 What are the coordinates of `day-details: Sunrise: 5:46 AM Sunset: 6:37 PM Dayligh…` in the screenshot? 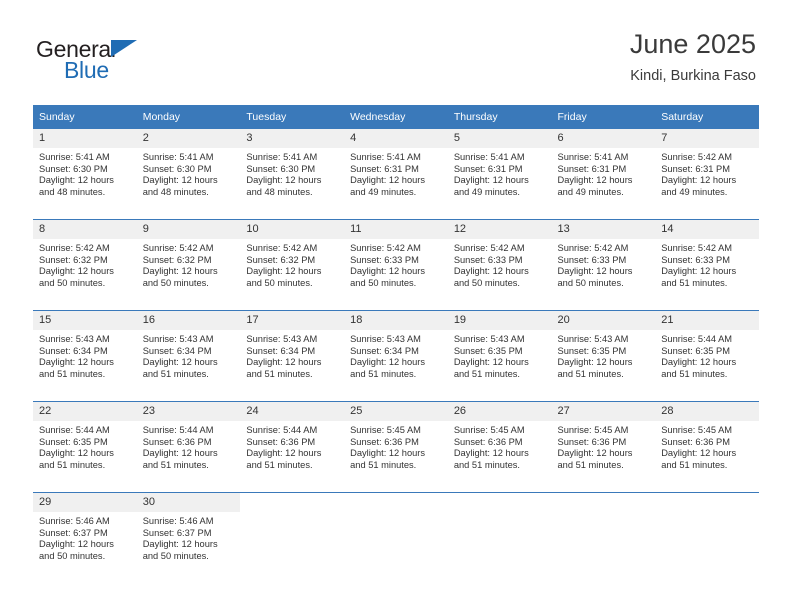 It's located at (189, 537).